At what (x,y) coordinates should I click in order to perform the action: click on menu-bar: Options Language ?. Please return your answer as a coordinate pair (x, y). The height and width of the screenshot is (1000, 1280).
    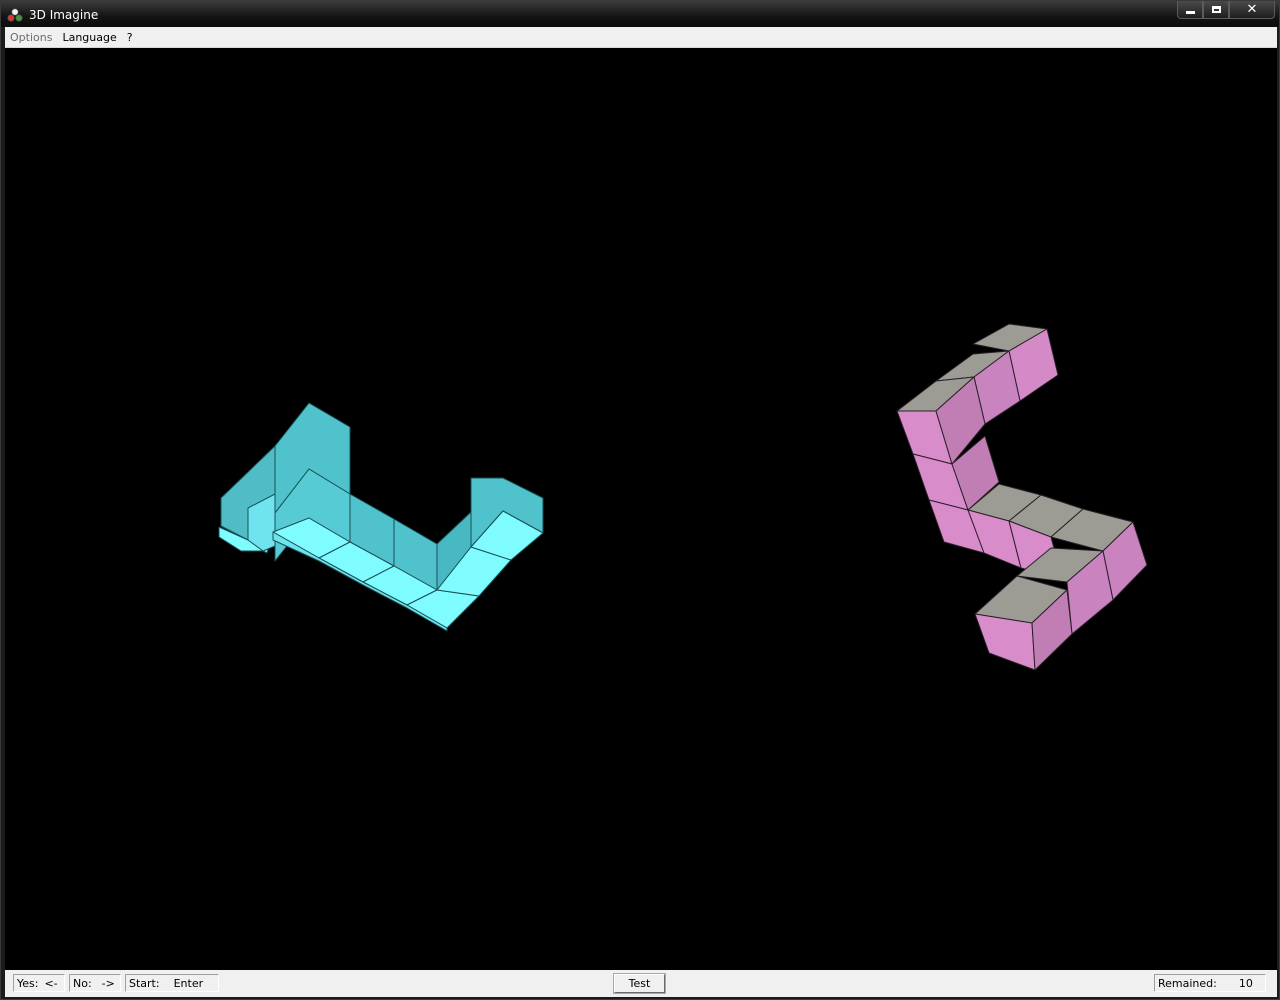
    Looking at the image, I should click on (641, 37).